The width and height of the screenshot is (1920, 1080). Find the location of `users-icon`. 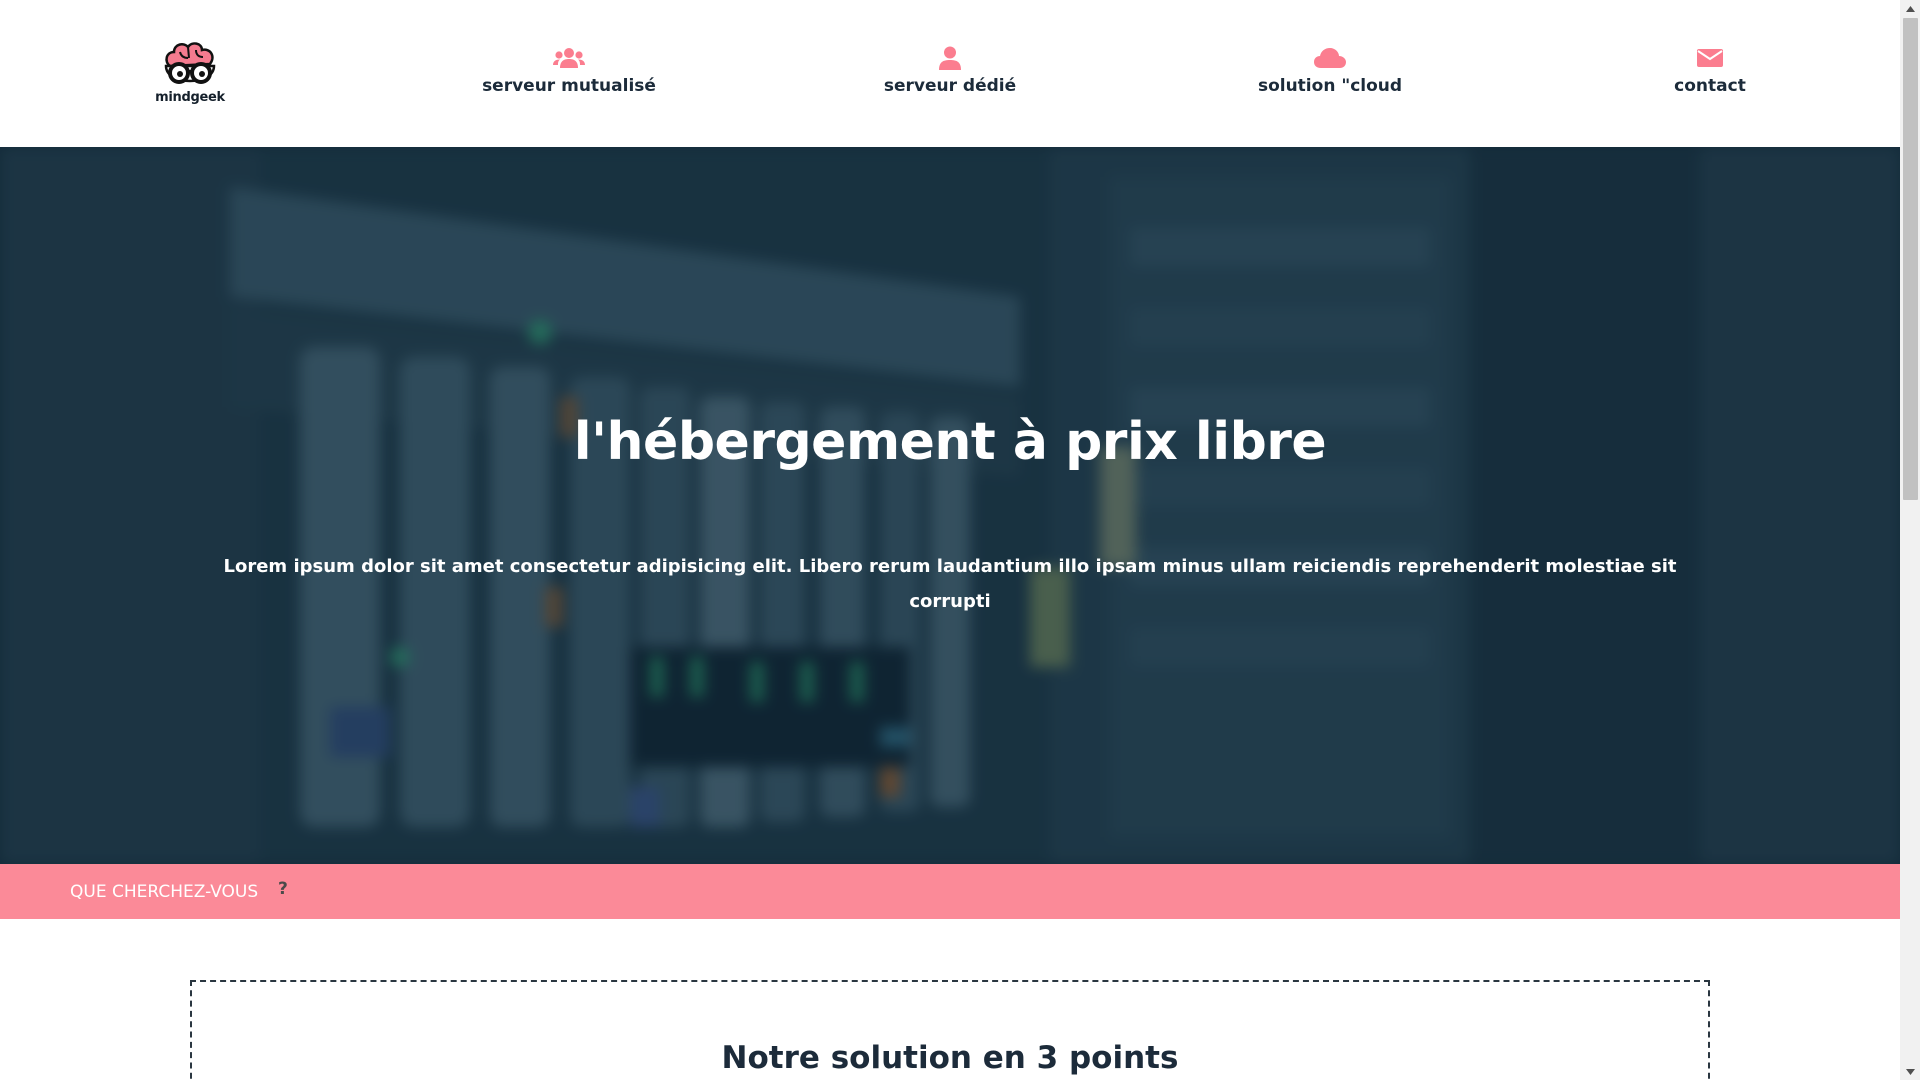

users-icon is located at coordinates (569, 58).